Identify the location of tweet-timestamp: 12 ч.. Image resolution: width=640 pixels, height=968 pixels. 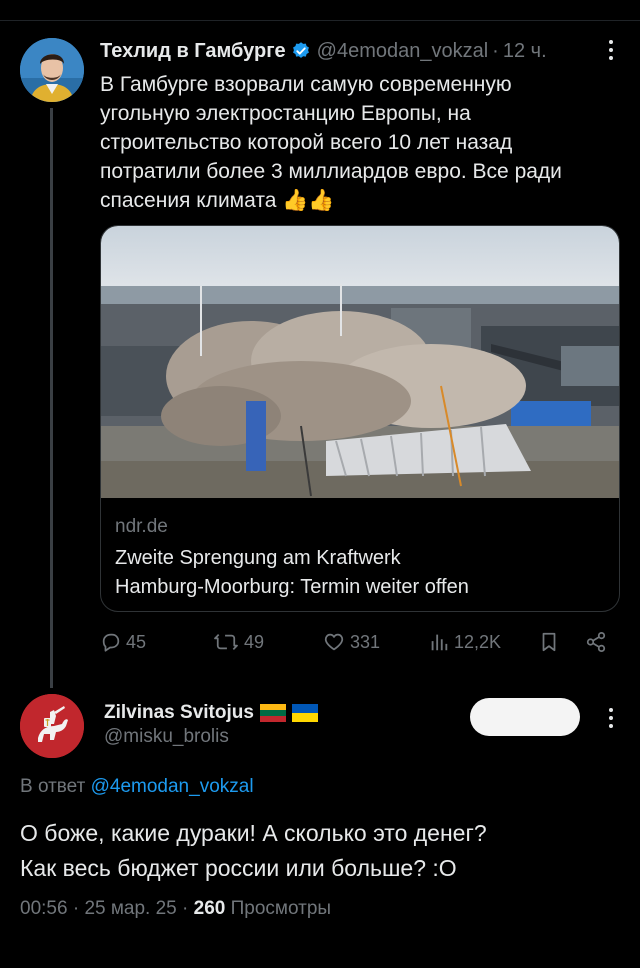
(525, 51).